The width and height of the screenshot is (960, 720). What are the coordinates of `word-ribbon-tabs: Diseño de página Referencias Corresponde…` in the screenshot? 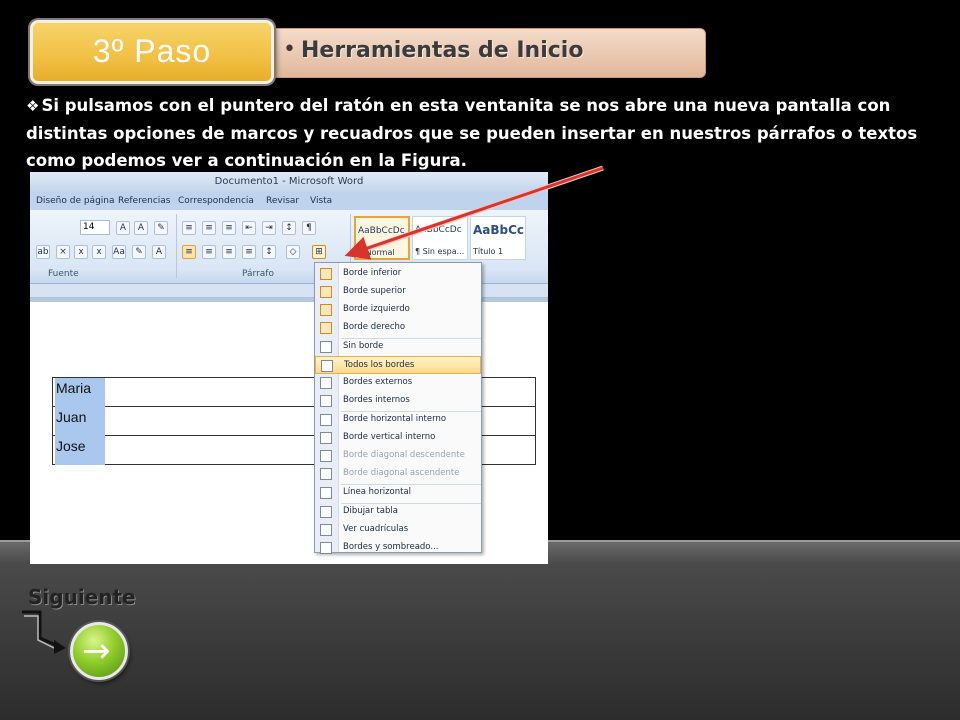 It's located at (289, 201).